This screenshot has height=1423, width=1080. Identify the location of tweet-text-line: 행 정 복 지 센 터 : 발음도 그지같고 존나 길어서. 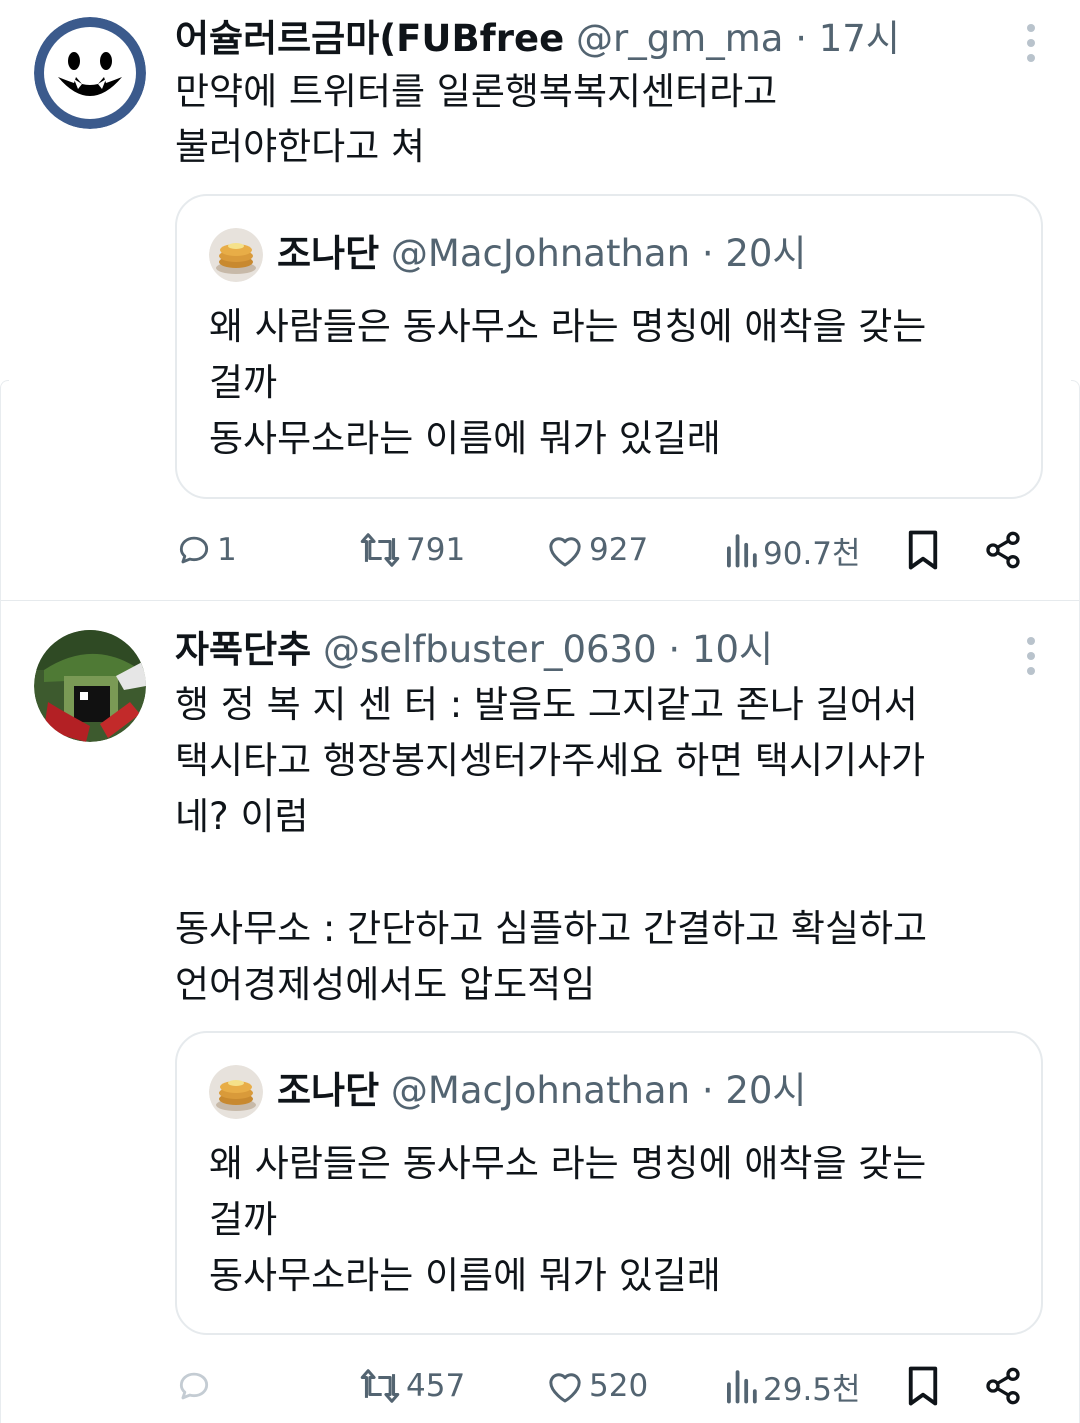
(546, 704).